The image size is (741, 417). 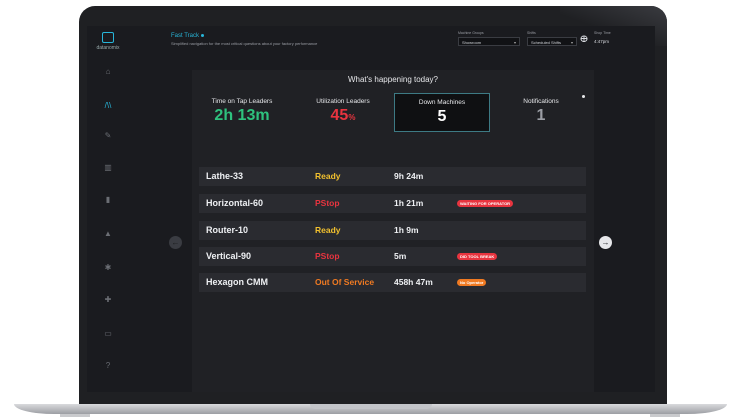 What do you see at coordinates (108, 366) in the screenshot?
I see `help-icon: ?` at bounding box center [108, 366].